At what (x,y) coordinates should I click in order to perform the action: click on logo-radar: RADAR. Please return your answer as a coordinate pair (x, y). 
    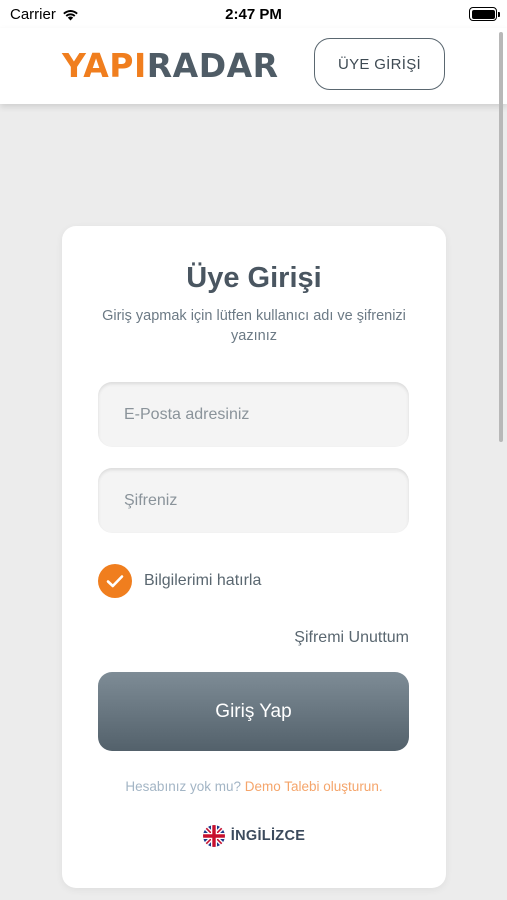
    Looking at the image, I should click on (212, 65).